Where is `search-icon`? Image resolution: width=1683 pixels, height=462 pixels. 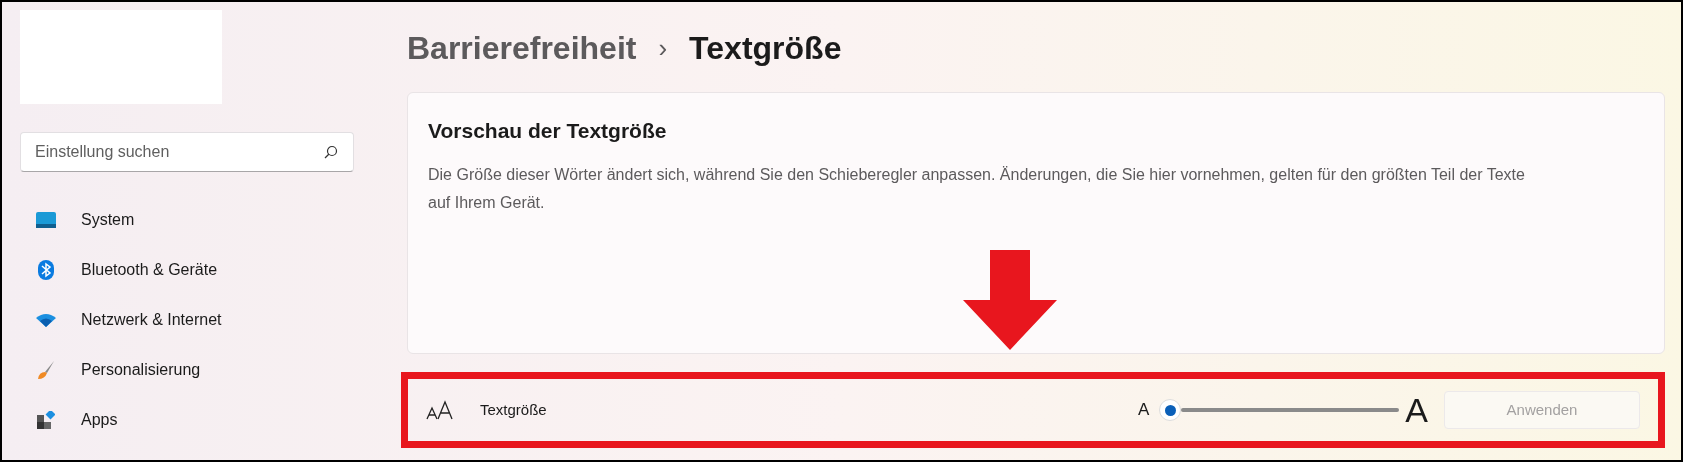
search-icon is located at coordinates (331, 152).